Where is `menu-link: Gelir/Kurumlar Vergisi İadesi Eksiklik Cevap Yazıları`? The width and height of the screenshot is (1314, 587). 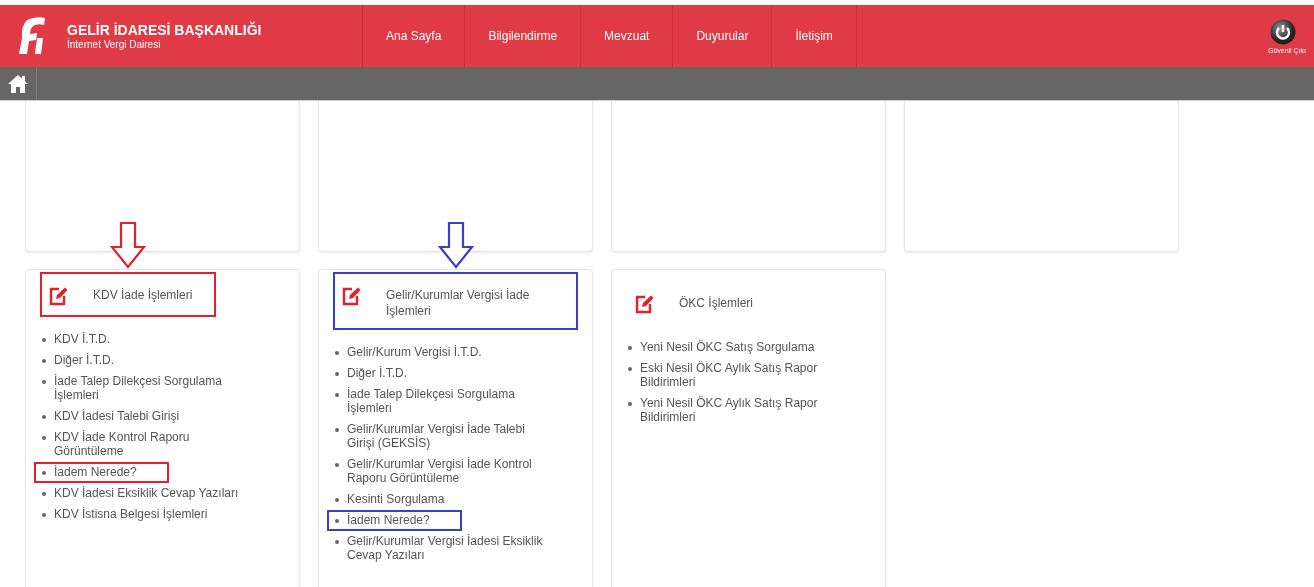
menu-link: Gelir/Kurumlar Vergisi İadesi Eksiklik Cevap Yazıları is located at coordinates (451, 548).